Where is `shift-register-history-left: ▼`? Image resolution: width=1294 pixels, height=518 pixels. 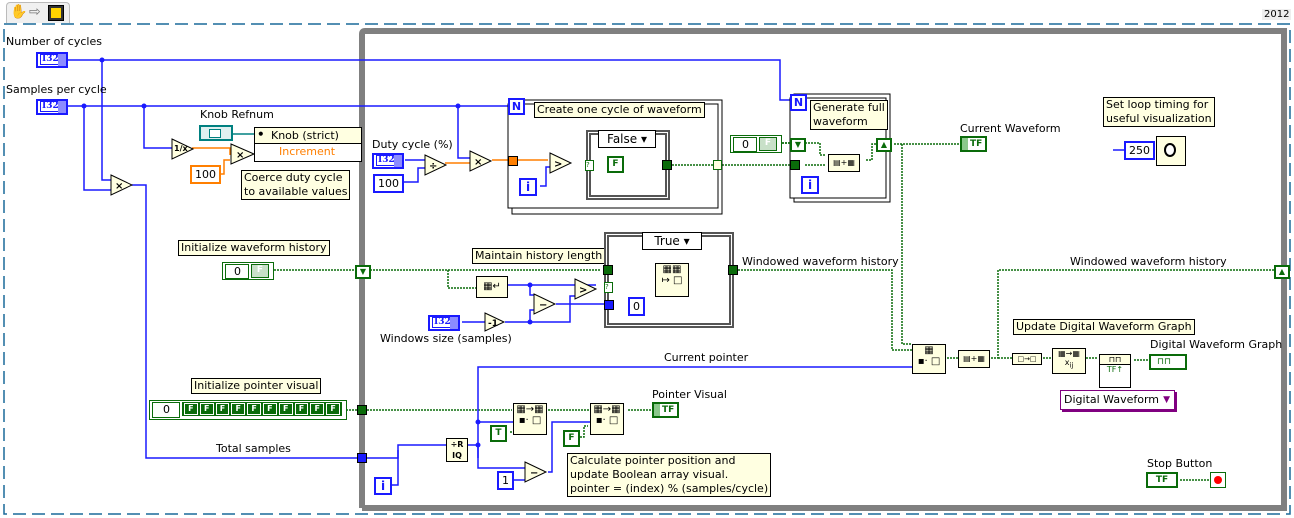
shift-register-history-left: ▼ is located at coordinates (363, 272).